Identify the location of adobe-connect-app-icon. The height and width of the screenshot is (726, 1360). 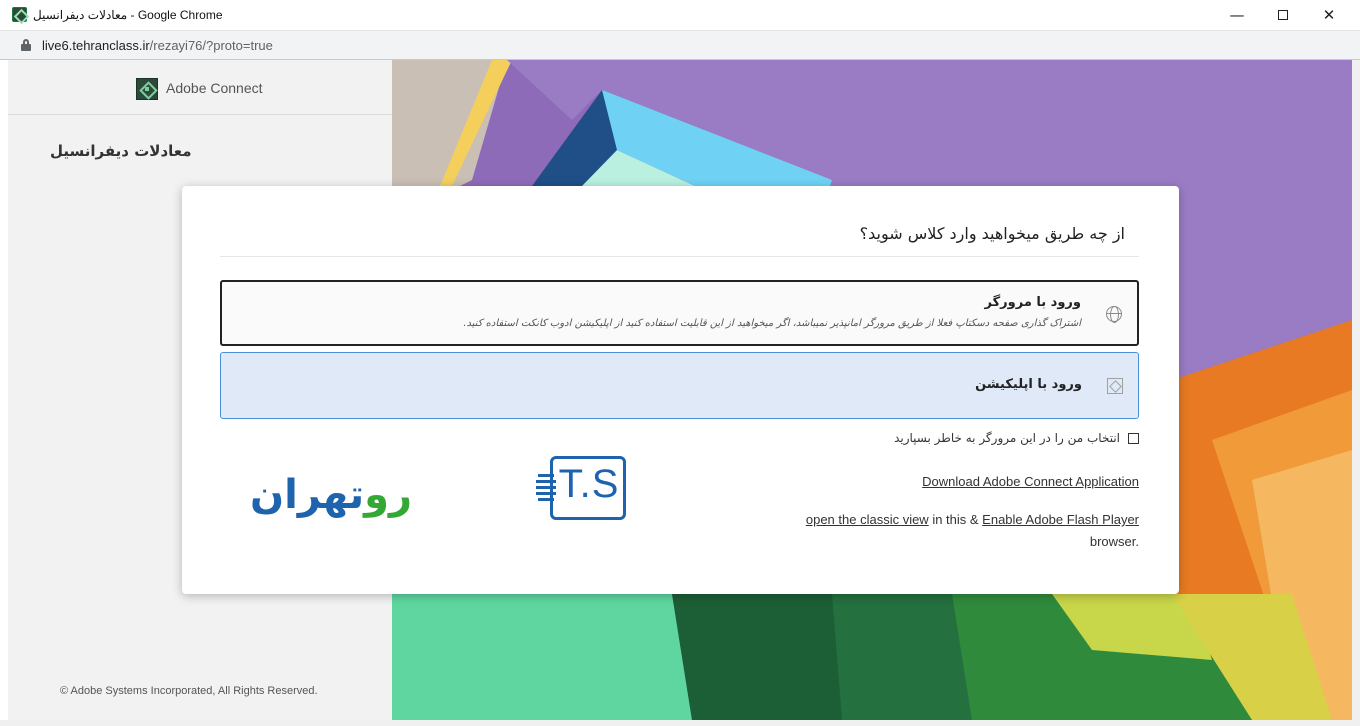
(19, 14).